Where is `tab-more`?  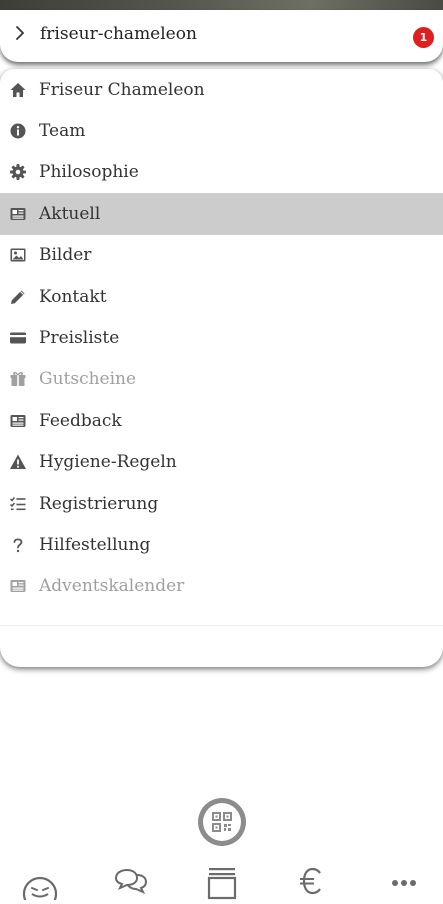
tab-more is located at coordinates (404, 882).